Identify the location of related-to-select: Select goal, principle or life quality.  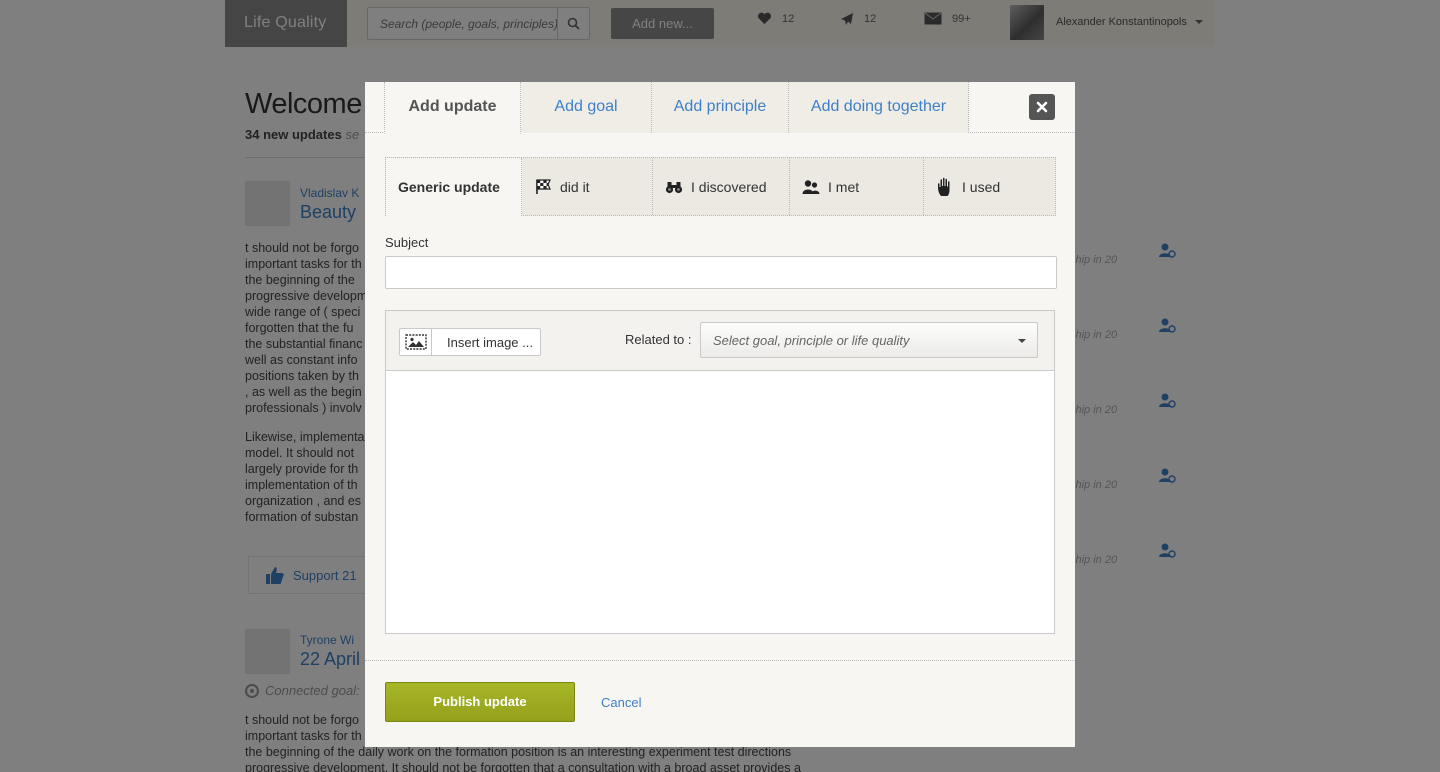
(869, 340).